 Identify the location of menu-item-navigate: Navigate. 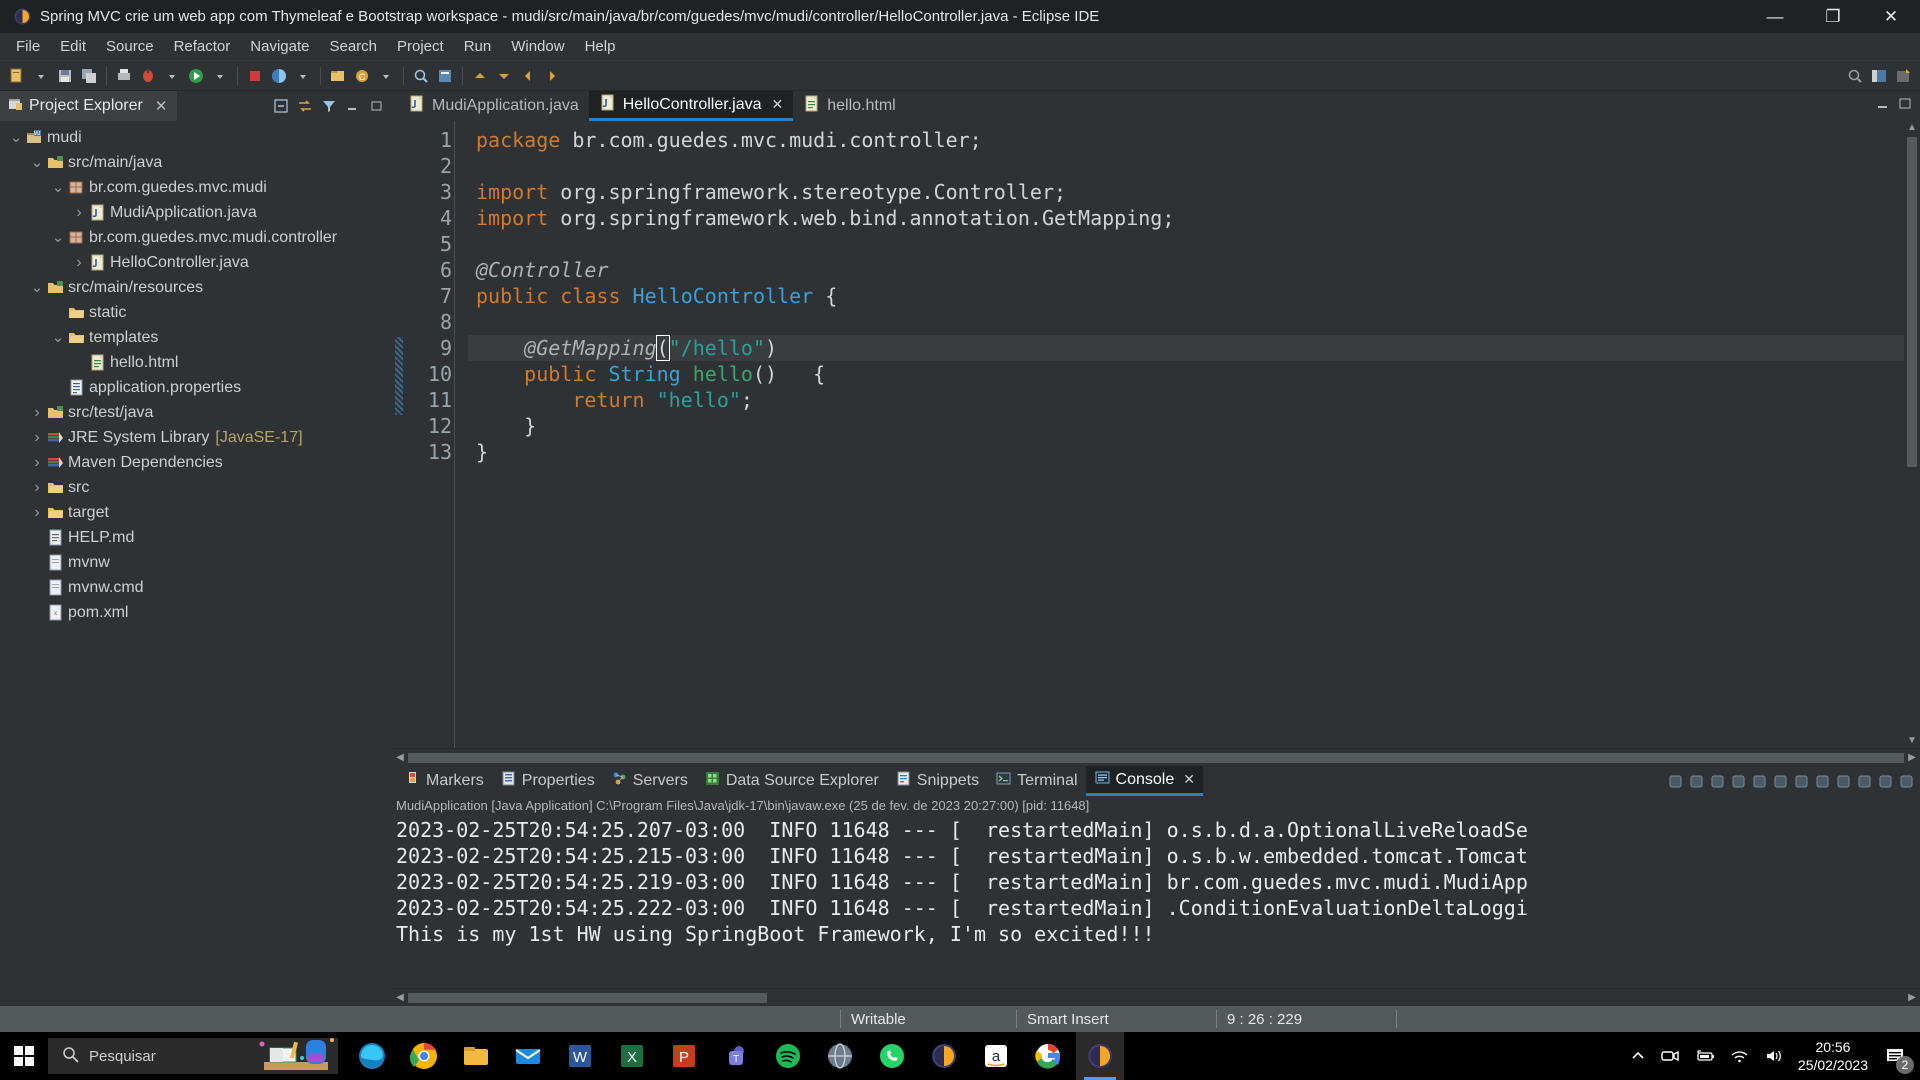
(279, 46).